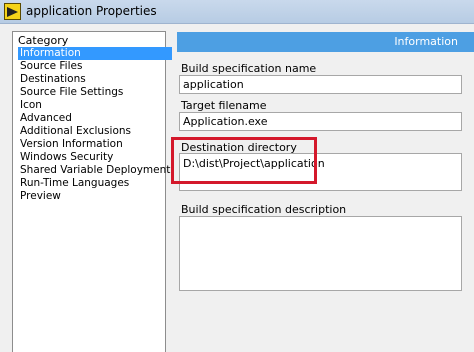 This screenshot has height=352, width=474. What do you see at coordinates (237, 12) in the screenshot?
I see `title-bar: application Properties` at bounding box center [237, 12].